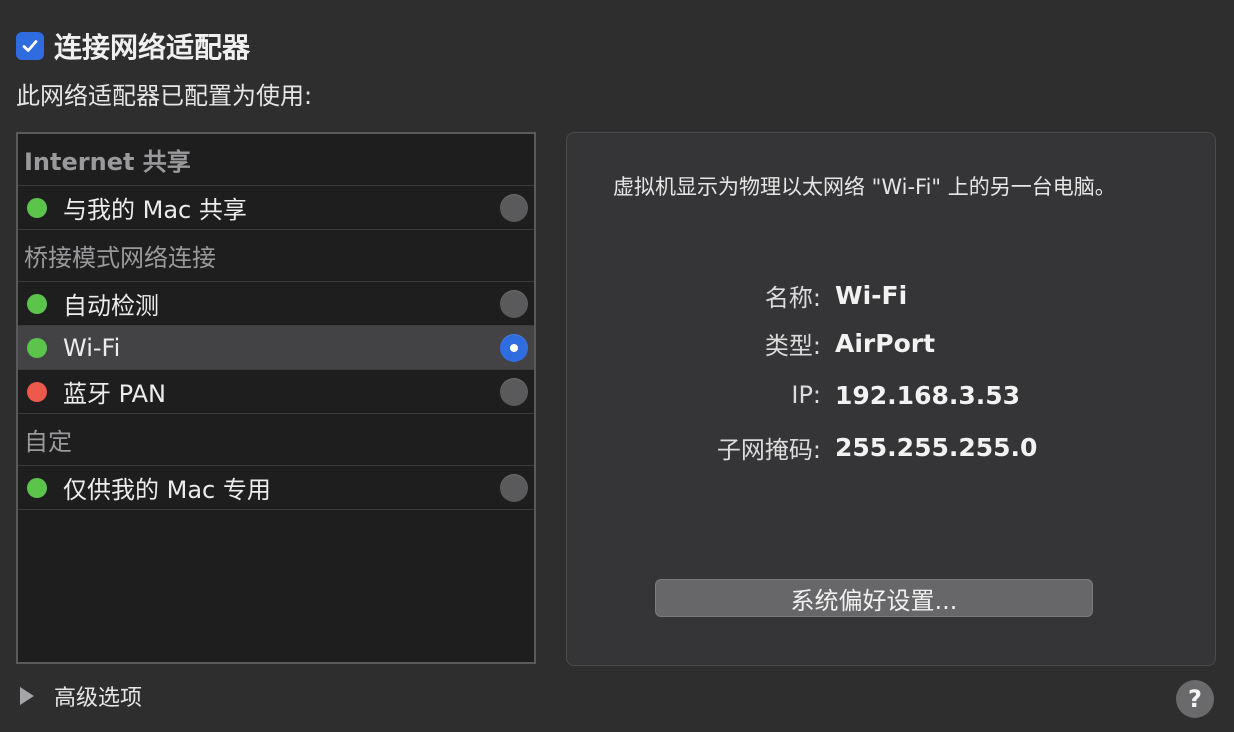  What do you see at coordinates (768, 449) in the screenshot?
I see `info-key-subnet-mask: 子网掩码:` at bounding box center [768, 449].